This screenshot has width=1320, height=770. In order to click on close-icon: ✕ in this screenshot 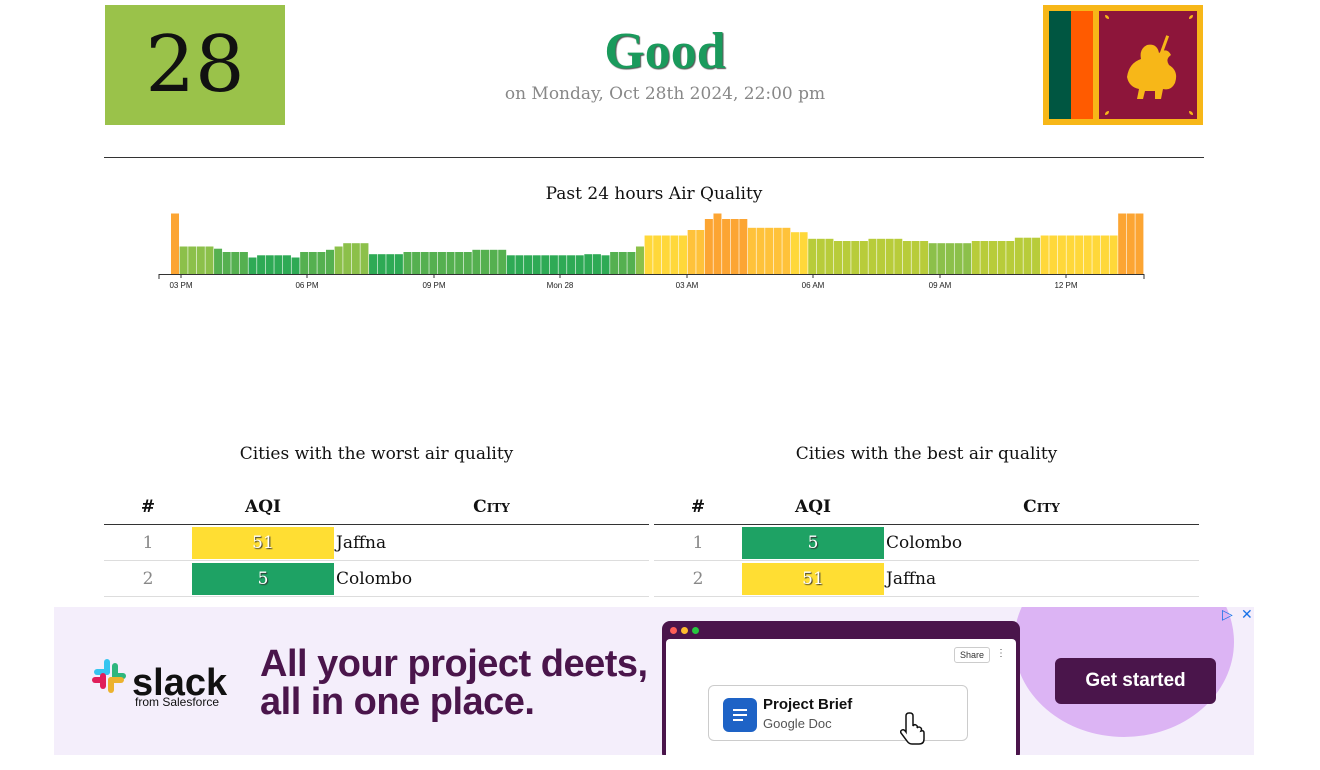, I will do `click(1247, 615)`.